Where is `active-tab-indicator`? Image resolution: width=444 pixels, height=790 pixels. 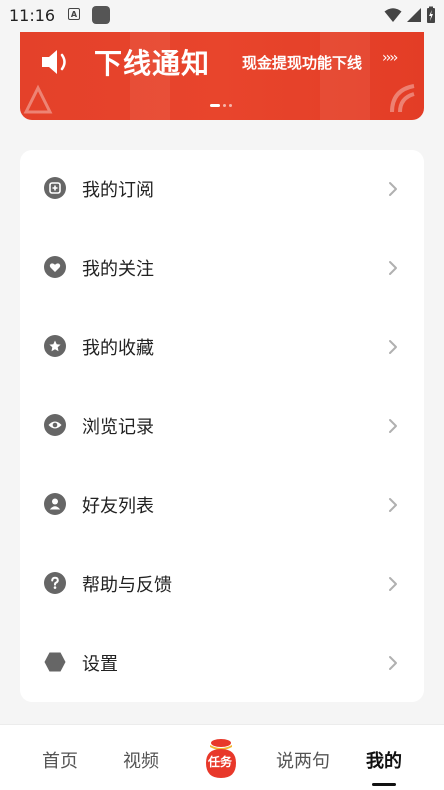
active-tab-indicator is located at coordinates (384, 784).